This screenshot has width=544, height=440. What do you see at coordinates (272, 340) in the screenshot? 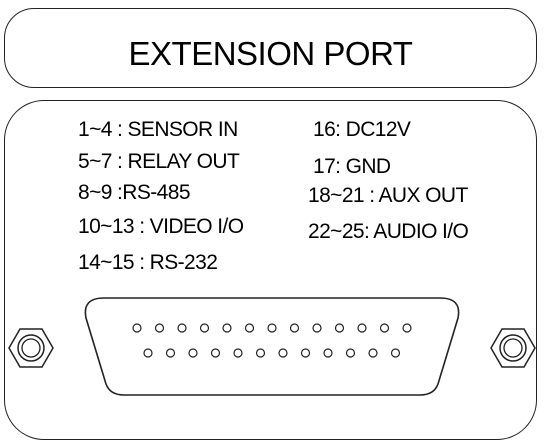
I see `connector-pins` at bounding box center [272, 340].